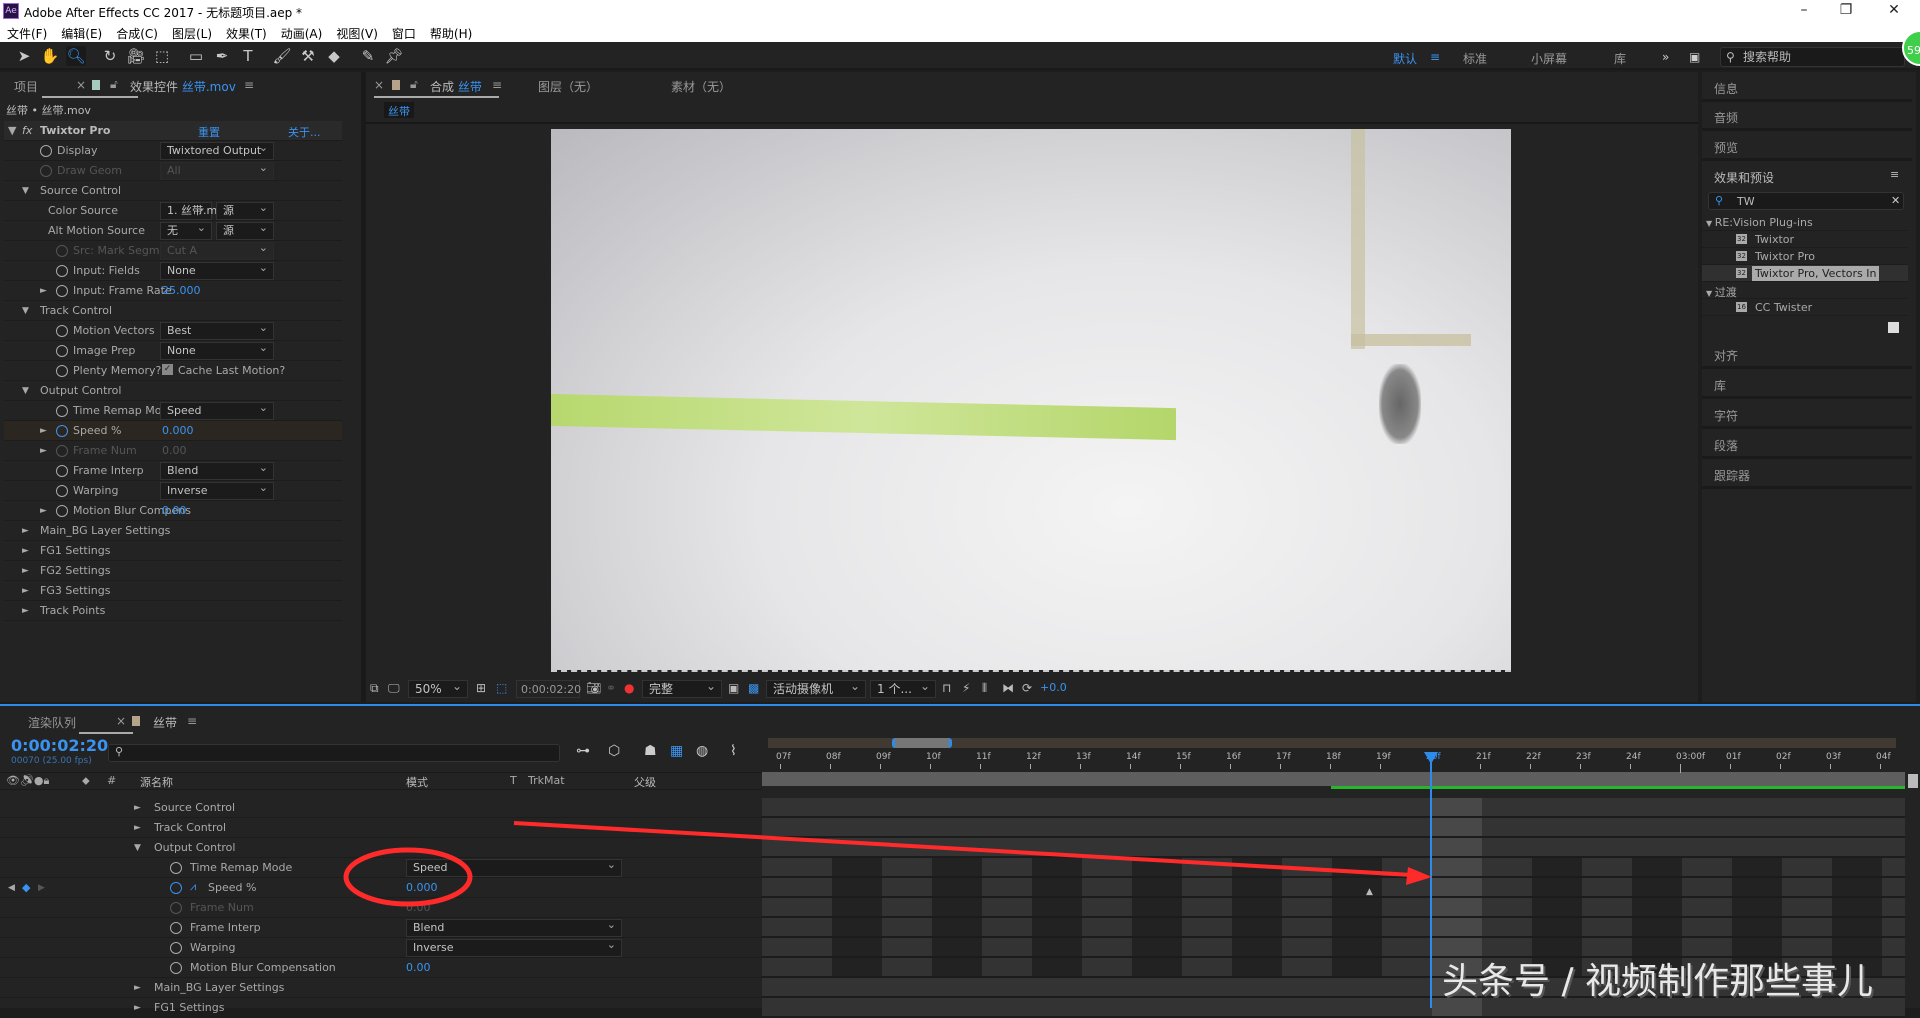 Image resolution: width=1920 pixels, height=1018 pixels. I want to click on watermark: 头条号 / 视频制作那些事儿, so click(1658, 981).